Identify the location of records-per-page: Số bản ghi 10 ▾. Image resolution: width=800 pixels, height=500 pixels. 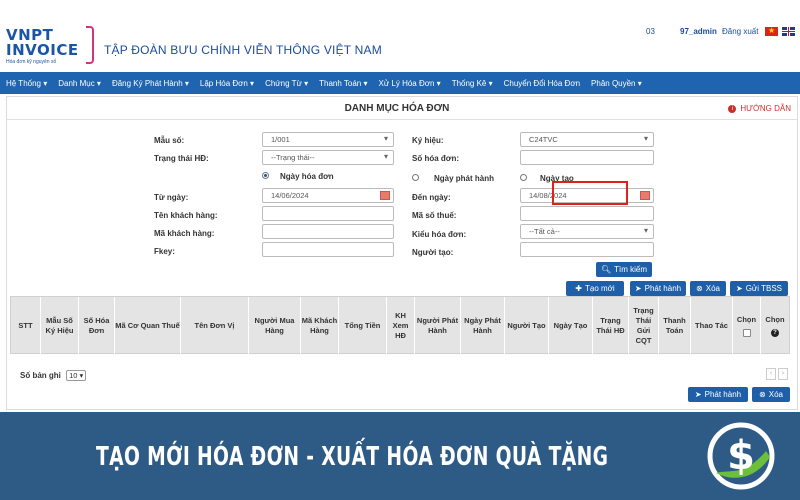
(53, 375).